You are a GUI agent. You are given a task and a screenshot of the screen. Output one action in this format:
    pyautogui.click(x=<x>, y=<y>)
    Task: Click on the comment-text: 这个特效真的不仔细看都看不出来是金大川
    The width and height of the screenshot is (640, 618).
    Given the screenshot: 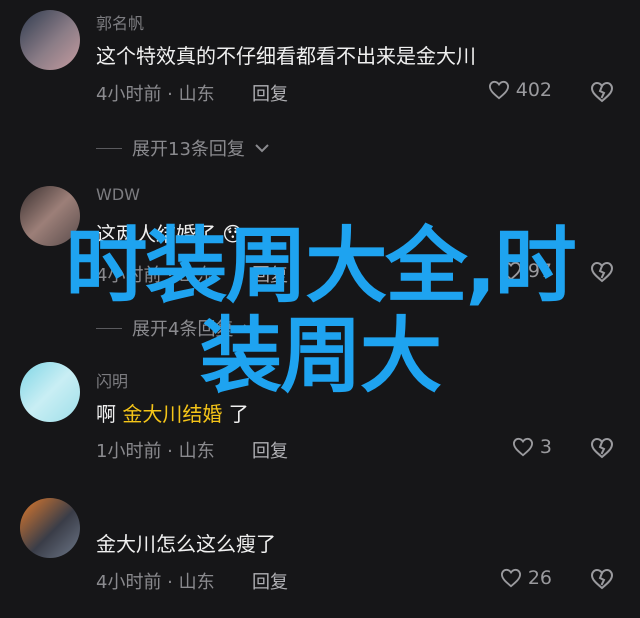 What is the action you would take?
    pyautogui.click(x=286, y=56)
    